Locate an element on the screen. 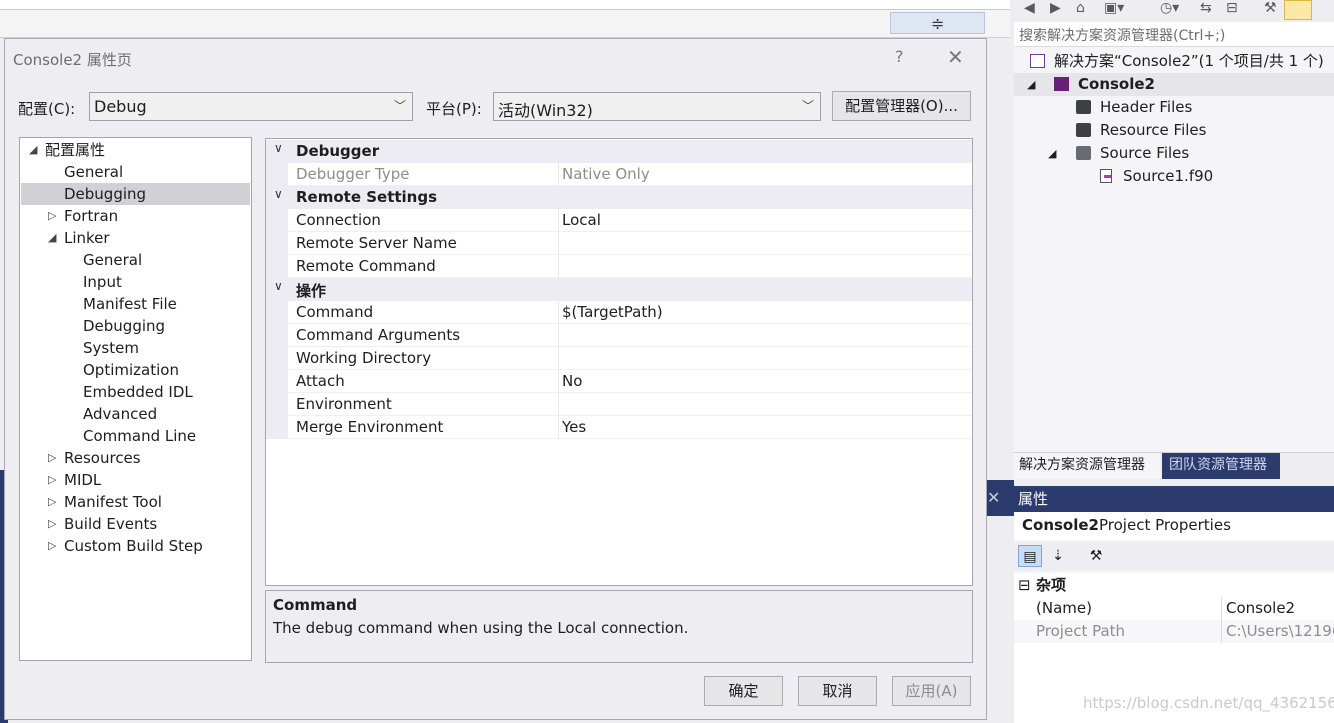 Image resolution: width=1334 pixels, height=723 pixels. tree-node: ▷ MIDL is located at coordinates (135, 480).